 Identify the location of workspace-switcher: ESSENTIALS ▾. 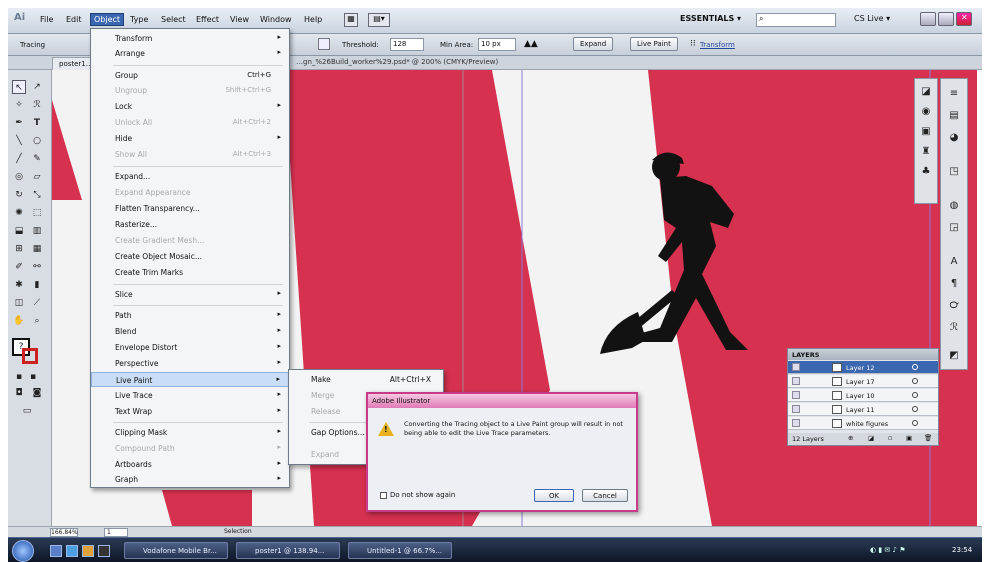
(710, 18).